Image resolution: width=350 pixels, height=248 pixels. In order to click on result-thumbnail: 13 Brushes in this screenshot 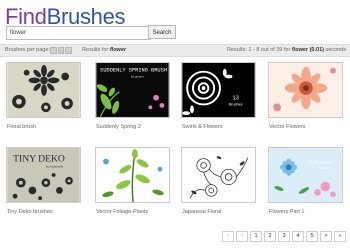, I will do `click(218, 90)`.